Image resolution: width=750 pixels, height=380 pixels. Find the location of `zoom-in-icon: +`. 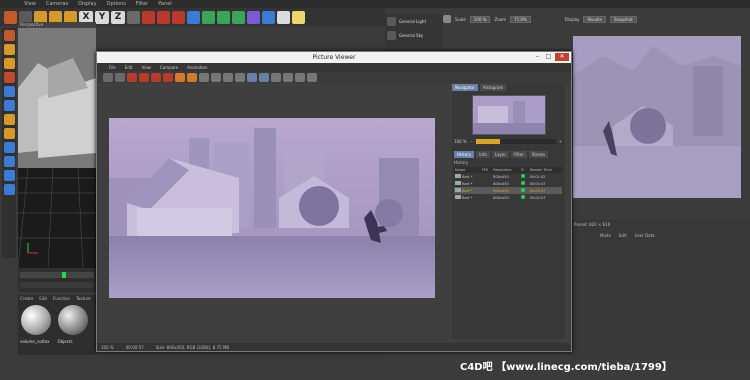

zoom-in-icon: + is located at coordinates (560, 141).